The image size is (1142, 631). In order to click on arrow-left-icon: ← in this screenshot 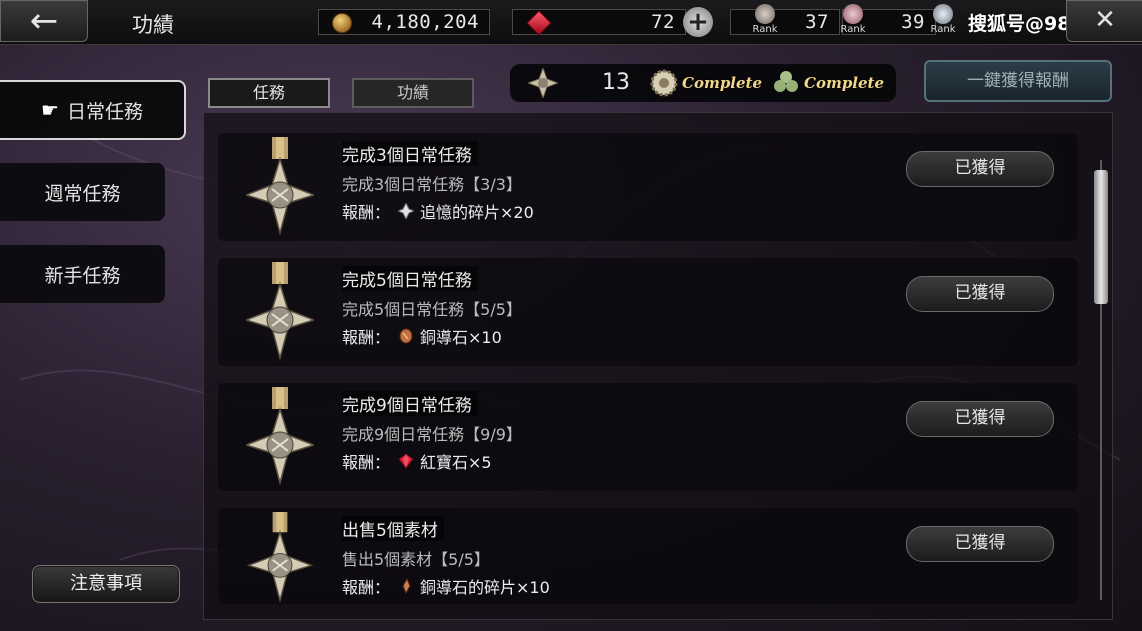, I will do `click(44, 21)`.